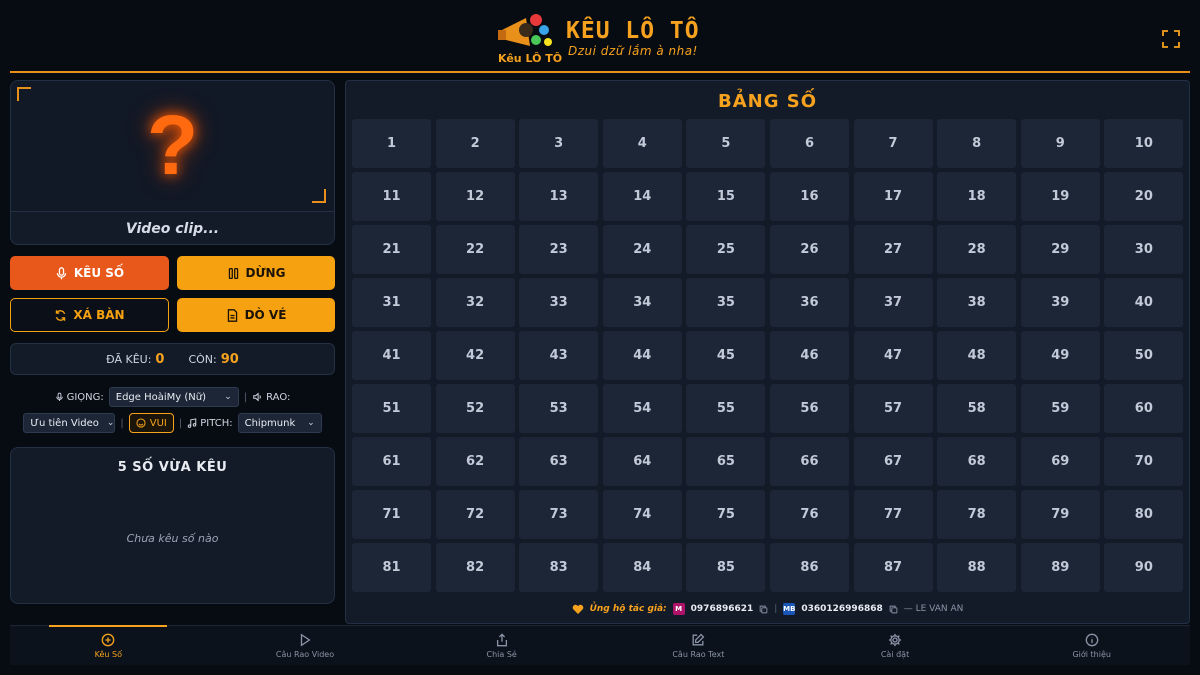 The width and height of the screenshot is (1200, 675). Describe the element at coordinates (893, 355) in the screenshot. I see `number-cell: 47` at that location.